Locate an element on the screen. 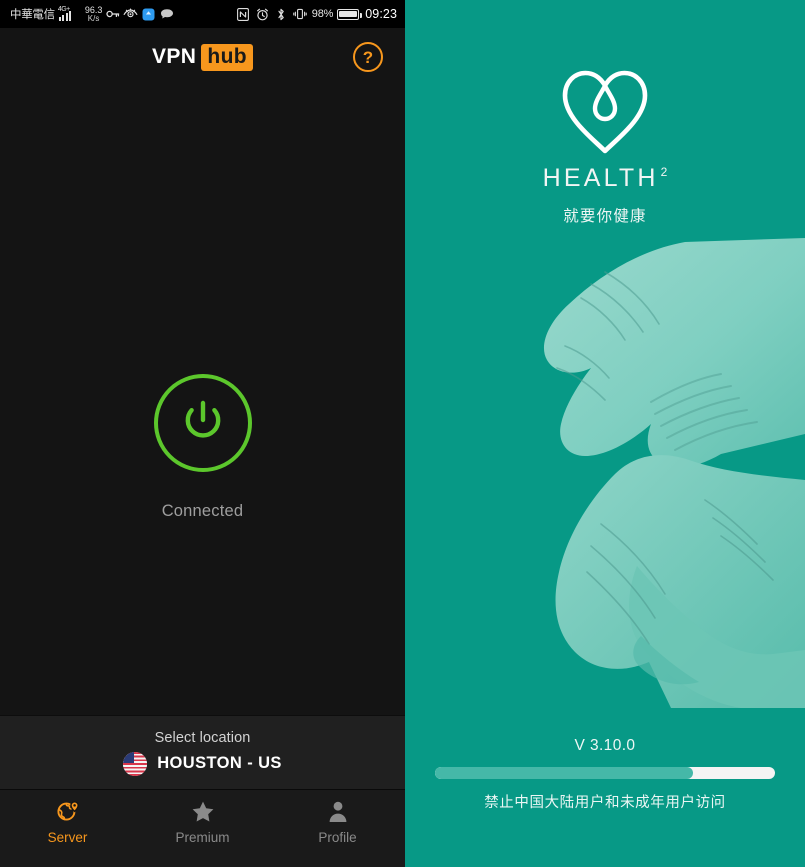 The image size is (805, 867). heart-droplet-icon is located at coordinates (605, 108).